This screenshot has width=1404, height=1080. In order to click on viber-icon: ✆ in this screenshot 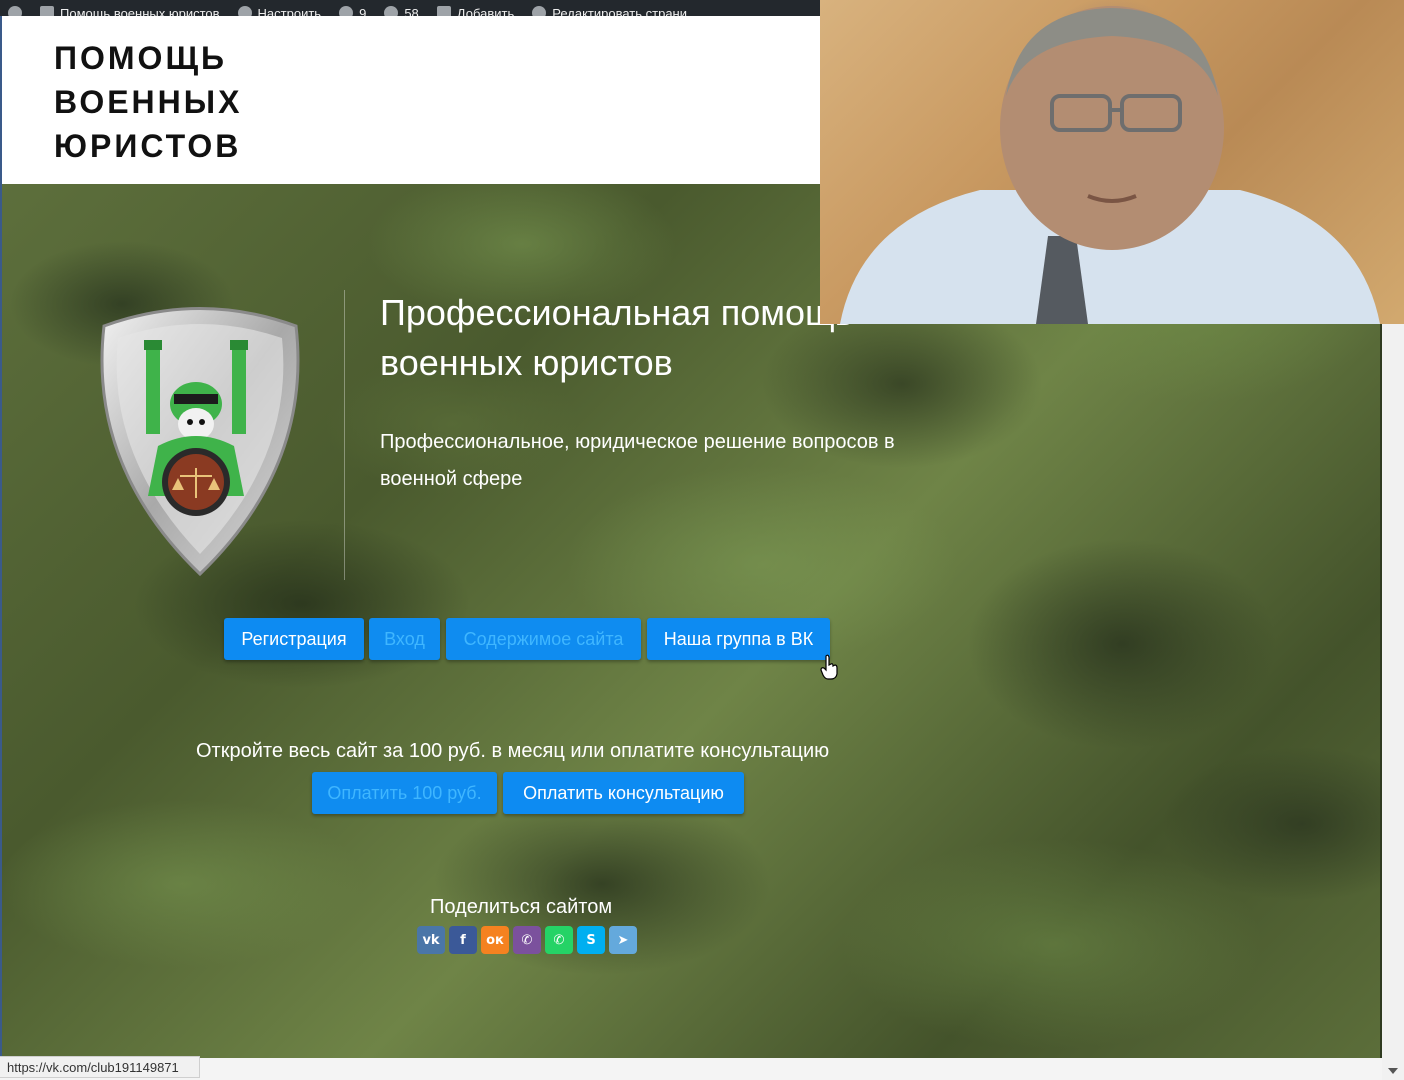, I will do `click(527, 940)`.